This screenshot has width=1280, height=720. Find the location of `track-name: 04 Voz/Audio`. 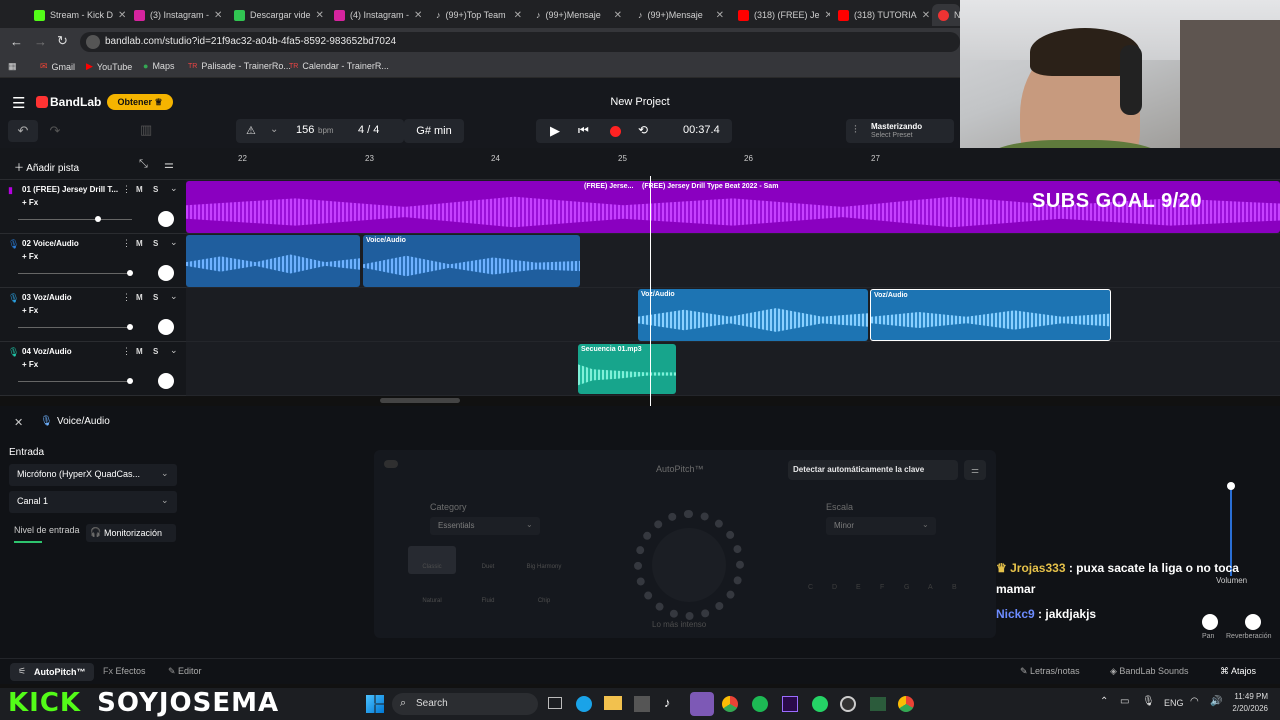

track-name: 04 Voz/Audio is located at coordinates (47, 351).